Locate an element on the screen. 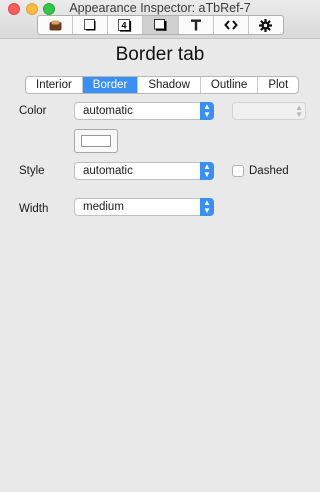 The width and height of the screenshot is (320, 492). style-popup: automatic ▲ ▼ is located at coordinates (144, 171).